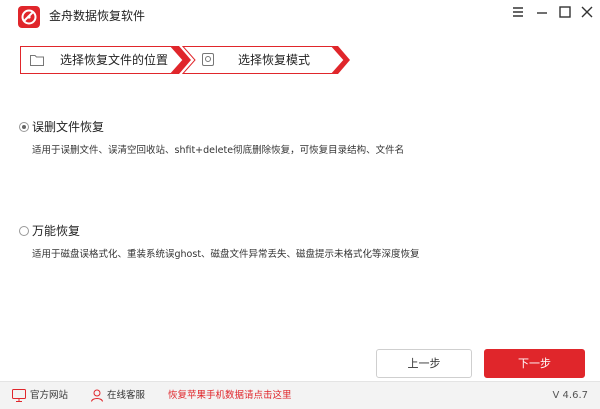 Image resolution: width=600 pixels, height=409 pixels. I want to click on folder-icon, so click(37, 60).